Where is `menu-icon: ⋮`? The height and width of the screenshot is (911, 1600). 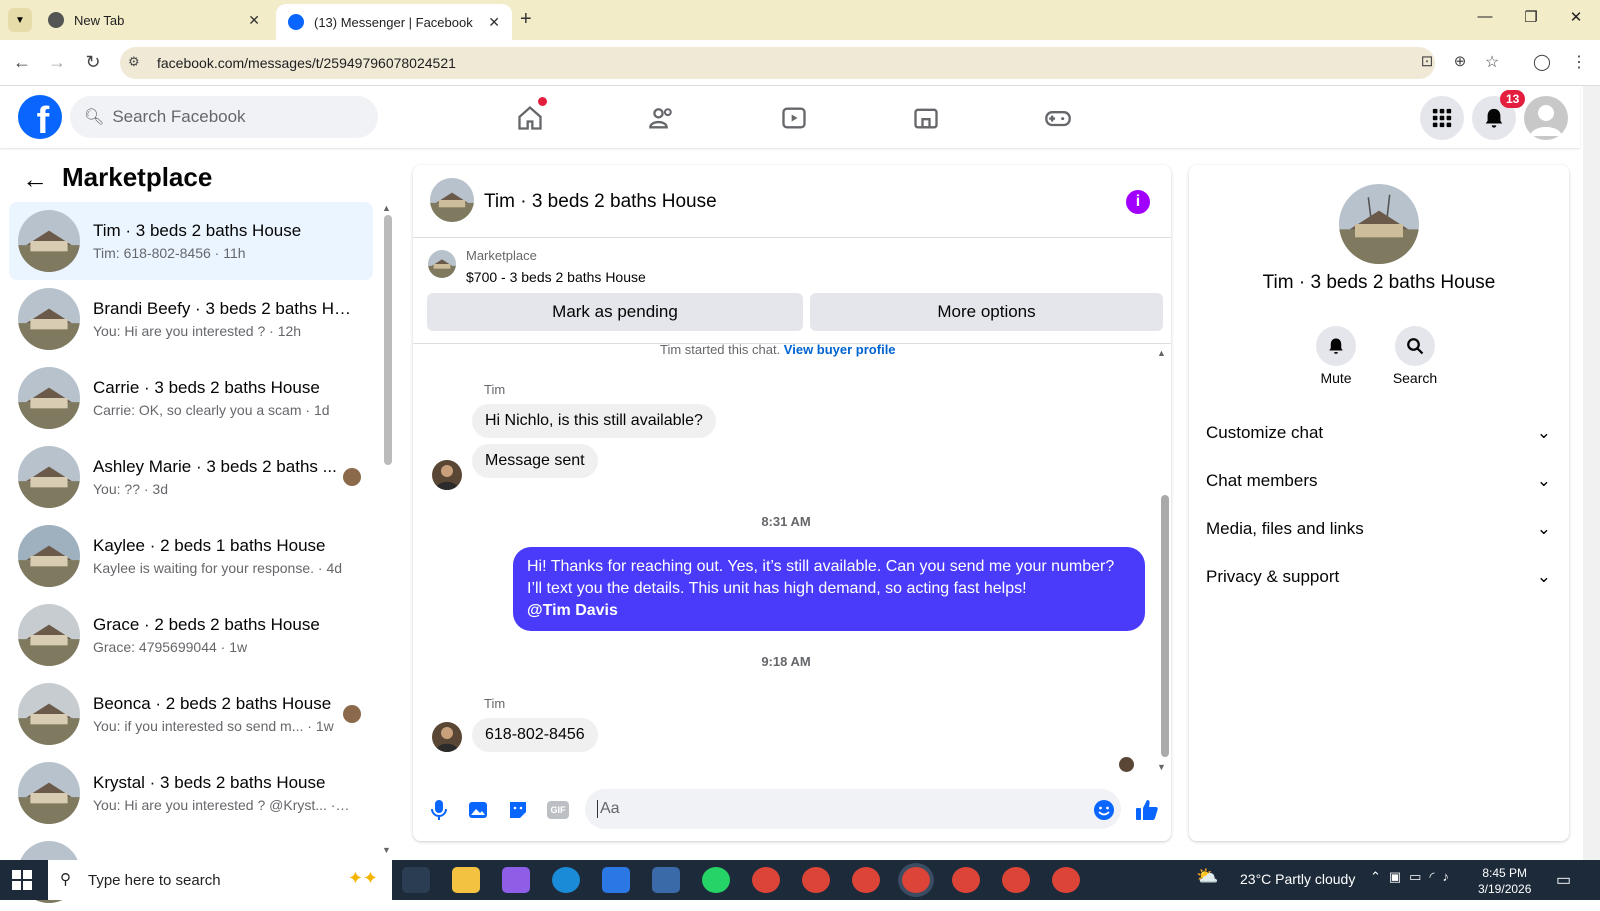
menu-icon: ⋮ is located at coordinates (1579, 62).